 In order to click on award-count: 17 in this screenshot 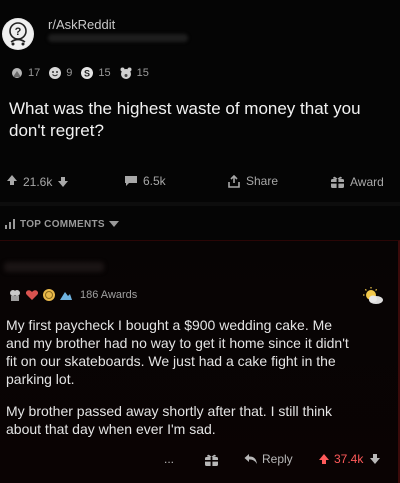, I will do `click(34, 73)`.